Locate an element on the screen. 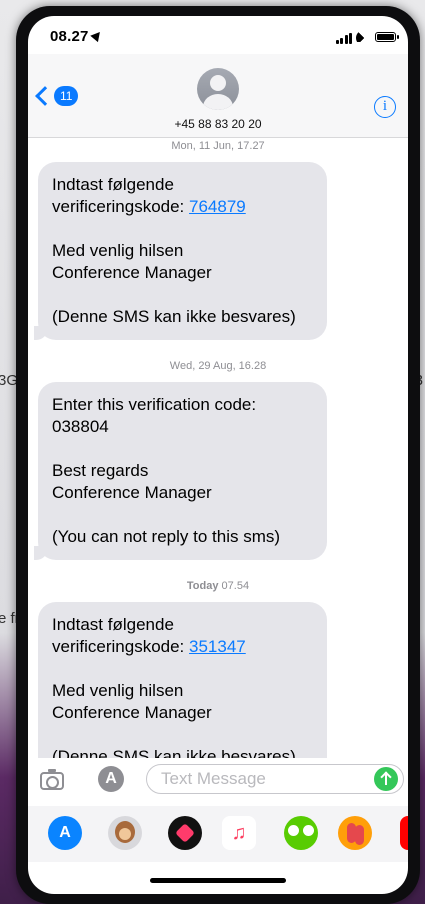  app-store-button: A is located at coordinates (111, 779).